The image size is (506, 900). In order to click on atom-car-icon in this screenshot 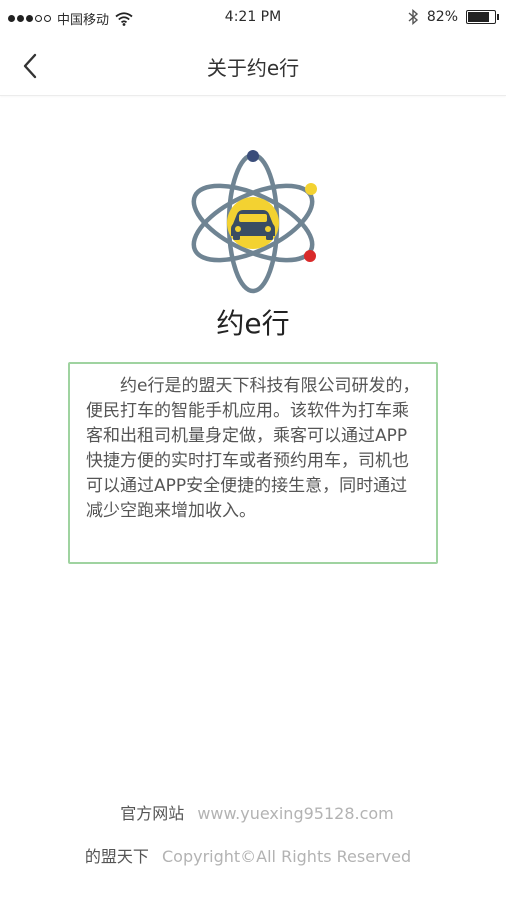, I will do `click(254, 222)`.